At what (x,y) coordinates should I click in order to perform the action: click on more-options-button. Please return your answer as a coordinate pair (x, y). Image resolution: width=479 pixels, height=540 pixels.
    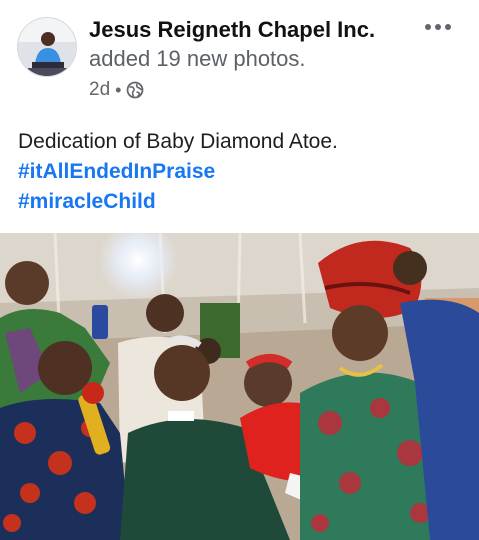
    Looking at the image, I should click on (438, 27).